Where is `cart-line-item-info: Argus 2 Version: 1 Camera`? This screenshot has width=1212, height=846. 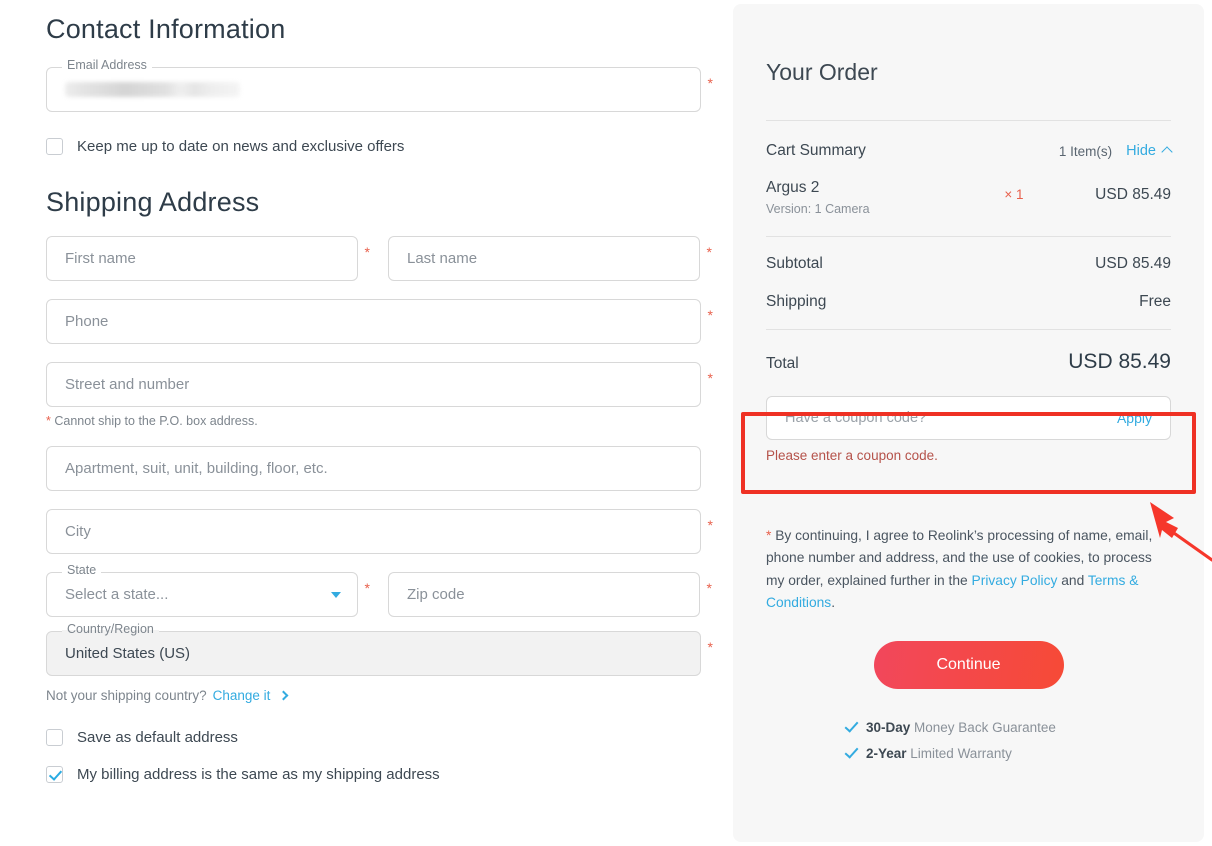
cart-line-item-info: Argus 2 Version: 1 Camera is located at coordinates (867, 197).